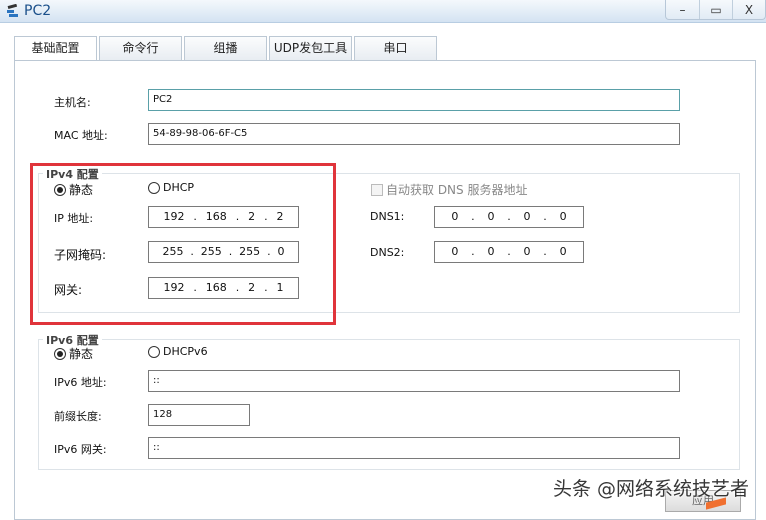  I want to click on dns1-input: 0.0.0.0, so click(509, 217).